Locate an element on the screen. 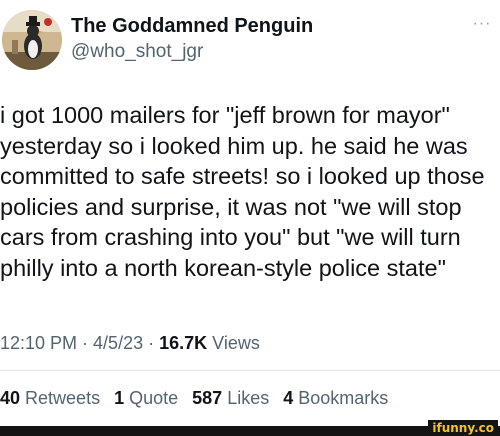 Image resolution: width=500 pixels, height=436 pixels. likes-stat: 587 Likes is located at coordinates (230, 398).